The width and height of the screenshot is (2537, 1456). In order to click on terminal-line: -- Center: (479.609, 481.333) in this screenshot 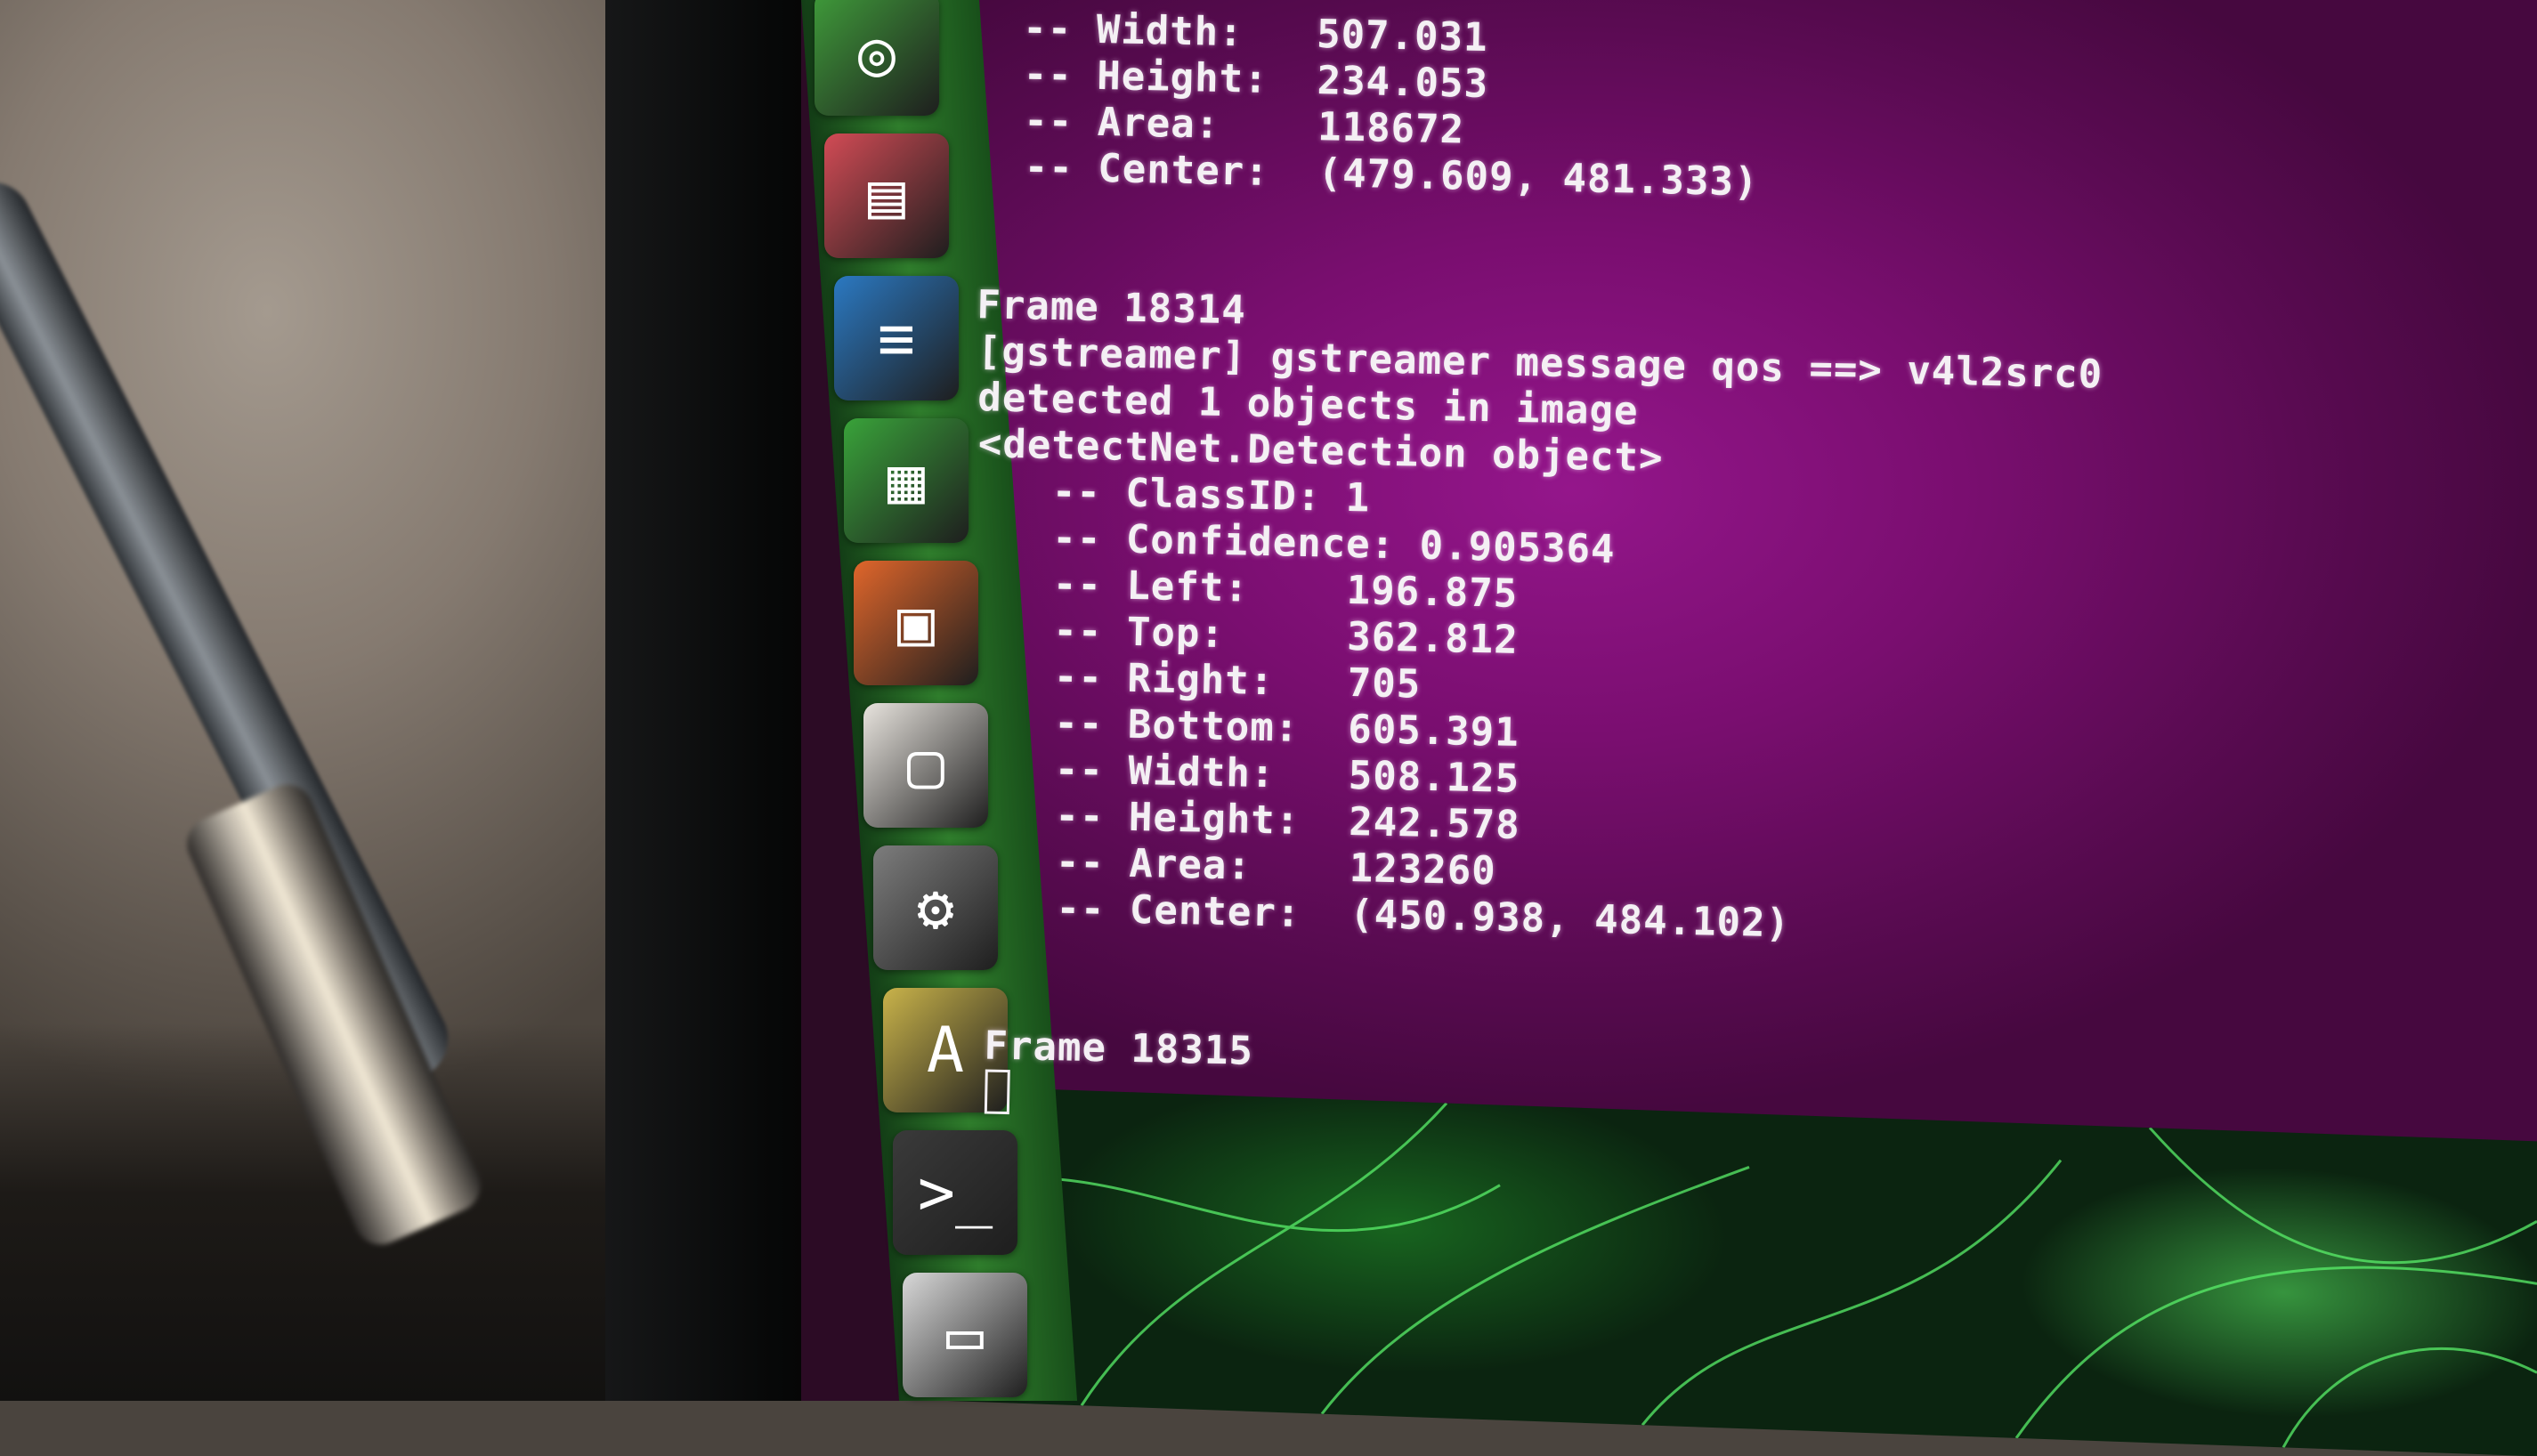, I will do `click(1367, 174)`.